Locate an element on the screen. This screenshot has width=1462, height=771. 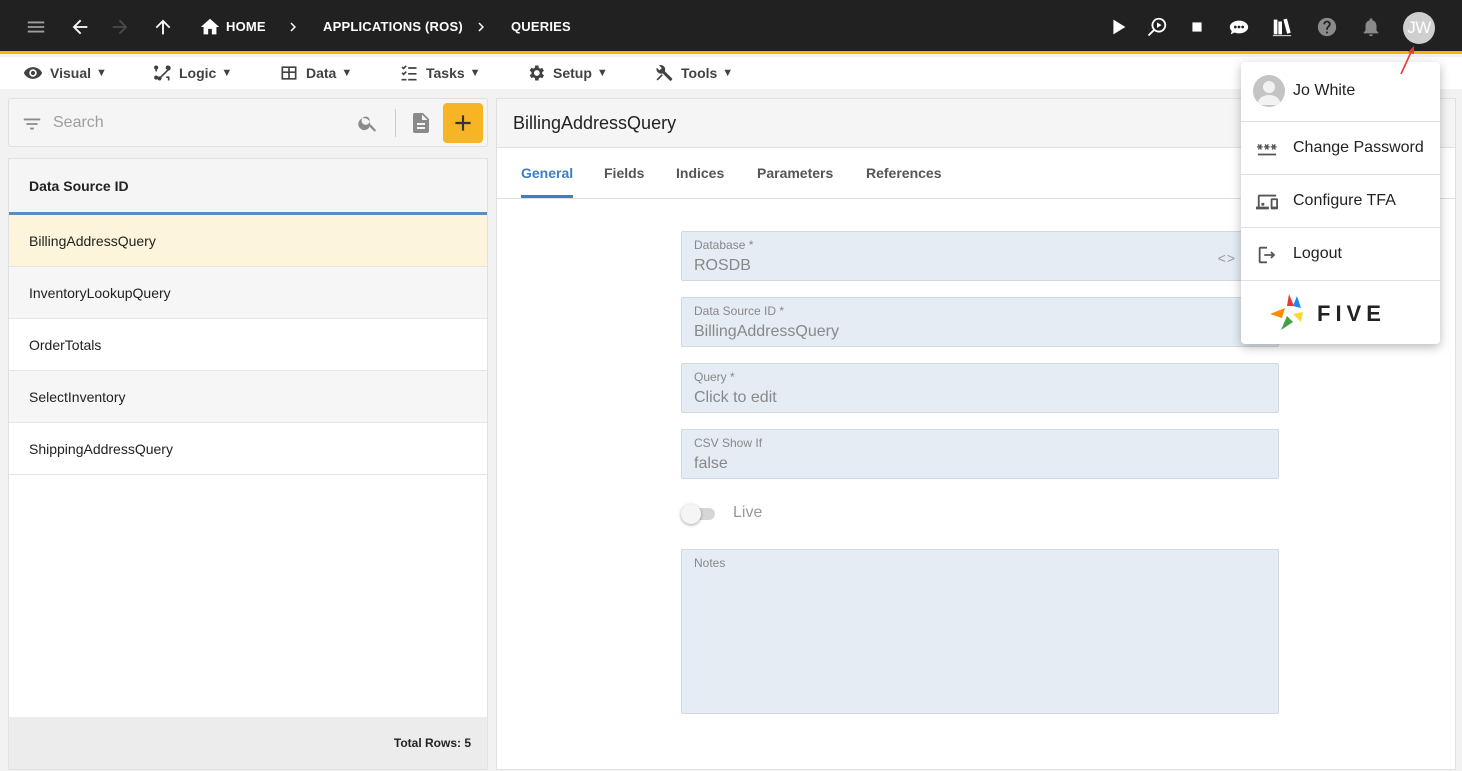
back-arrow-icon is located at coordinates (80, 27).